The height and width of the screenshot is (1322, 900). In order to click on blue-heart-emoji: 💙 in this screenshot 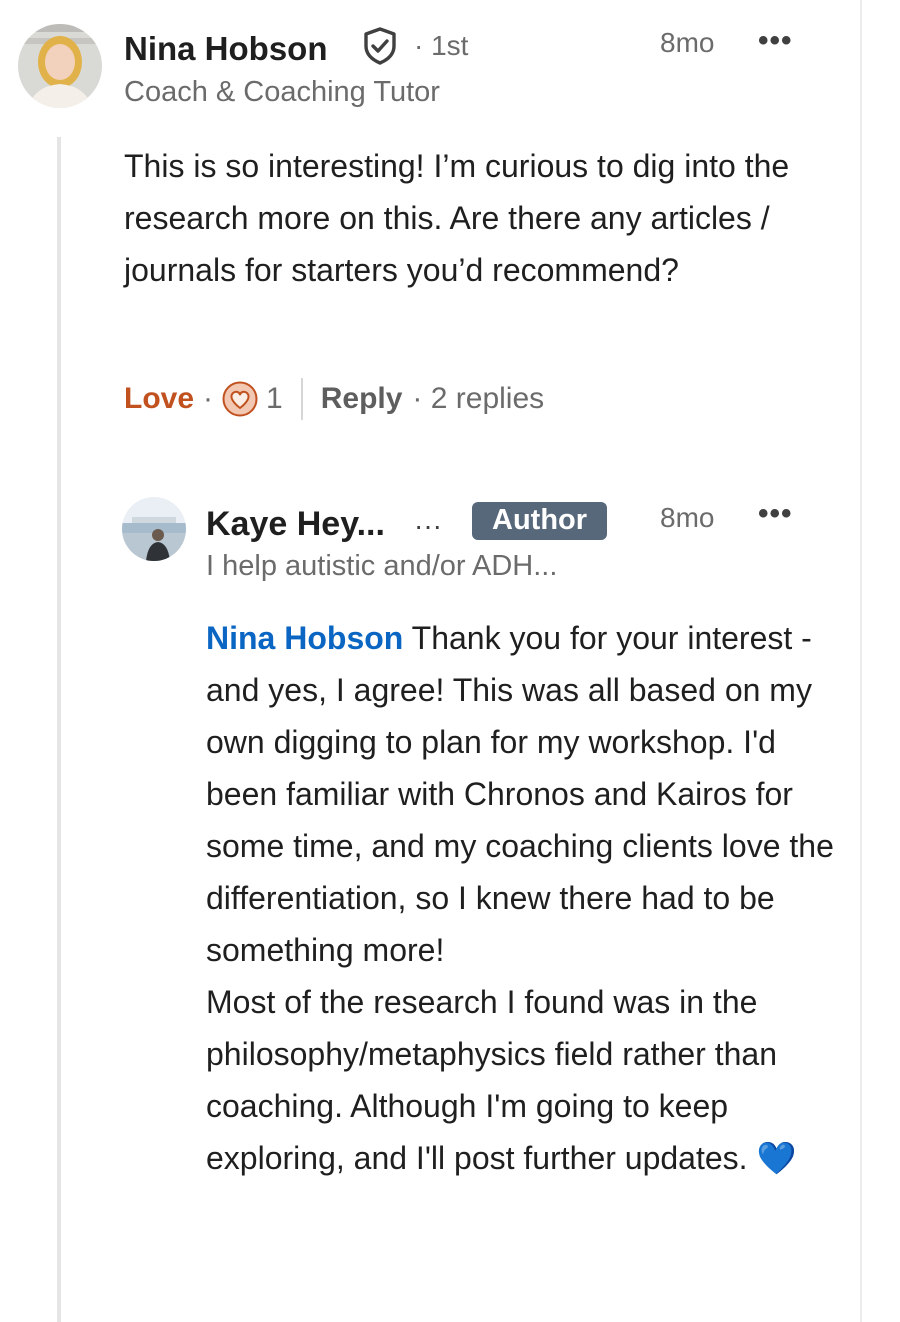, I will do `click(776, 1158)`.